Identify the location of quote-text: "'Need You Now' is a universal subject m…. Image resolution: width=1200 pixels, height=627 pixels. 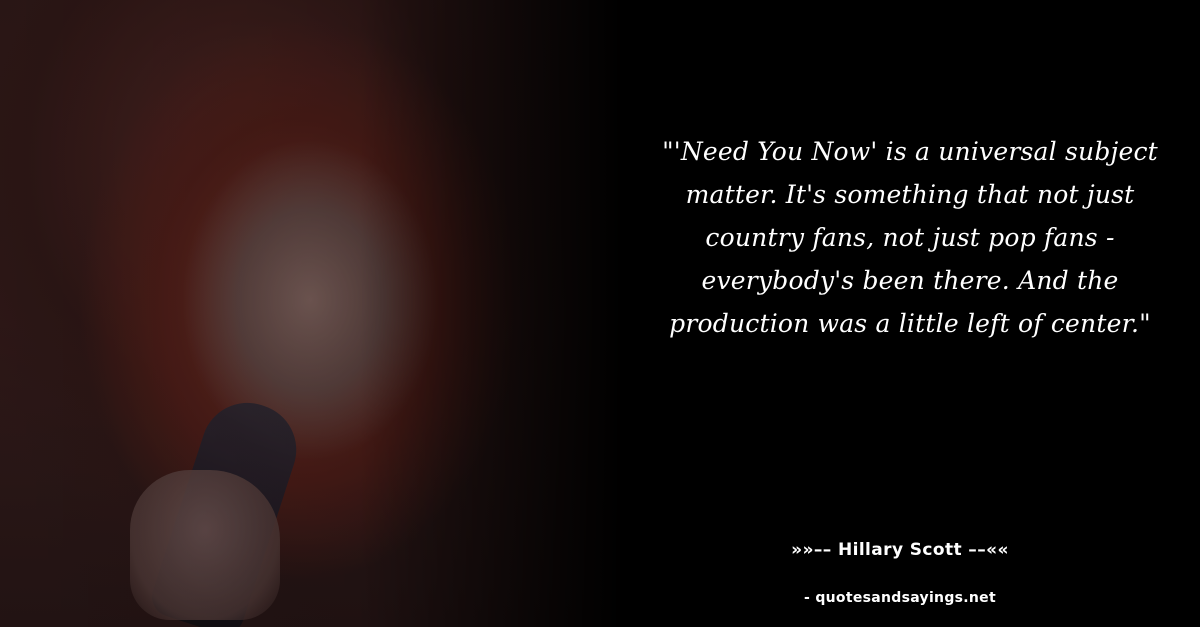
(910, 237).